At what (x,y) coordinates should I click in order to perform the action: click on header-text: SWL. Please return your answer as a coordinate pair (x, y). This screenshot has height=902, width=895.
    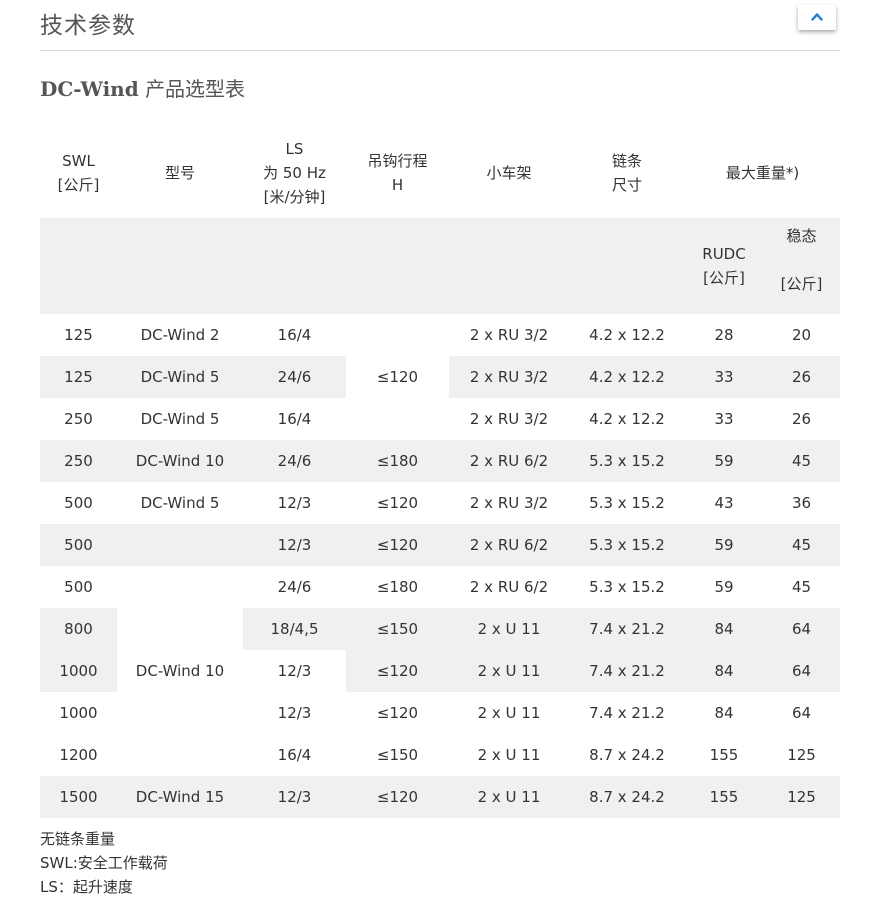
    Looking at the image, I should click on (78, 160).